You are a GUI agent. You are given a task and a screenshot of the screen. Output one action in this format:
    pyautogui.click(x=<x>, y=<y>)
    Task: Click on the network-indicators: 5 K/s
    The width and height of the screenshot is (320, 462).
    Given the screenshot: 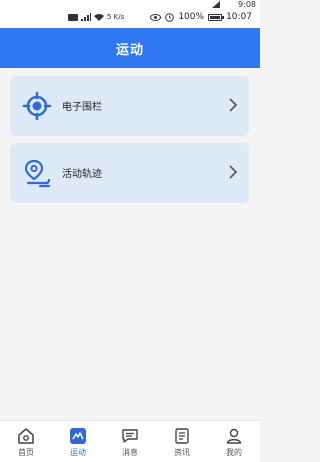 What is the action you would take?
    pyautogui.click(x=96, y=17)
    